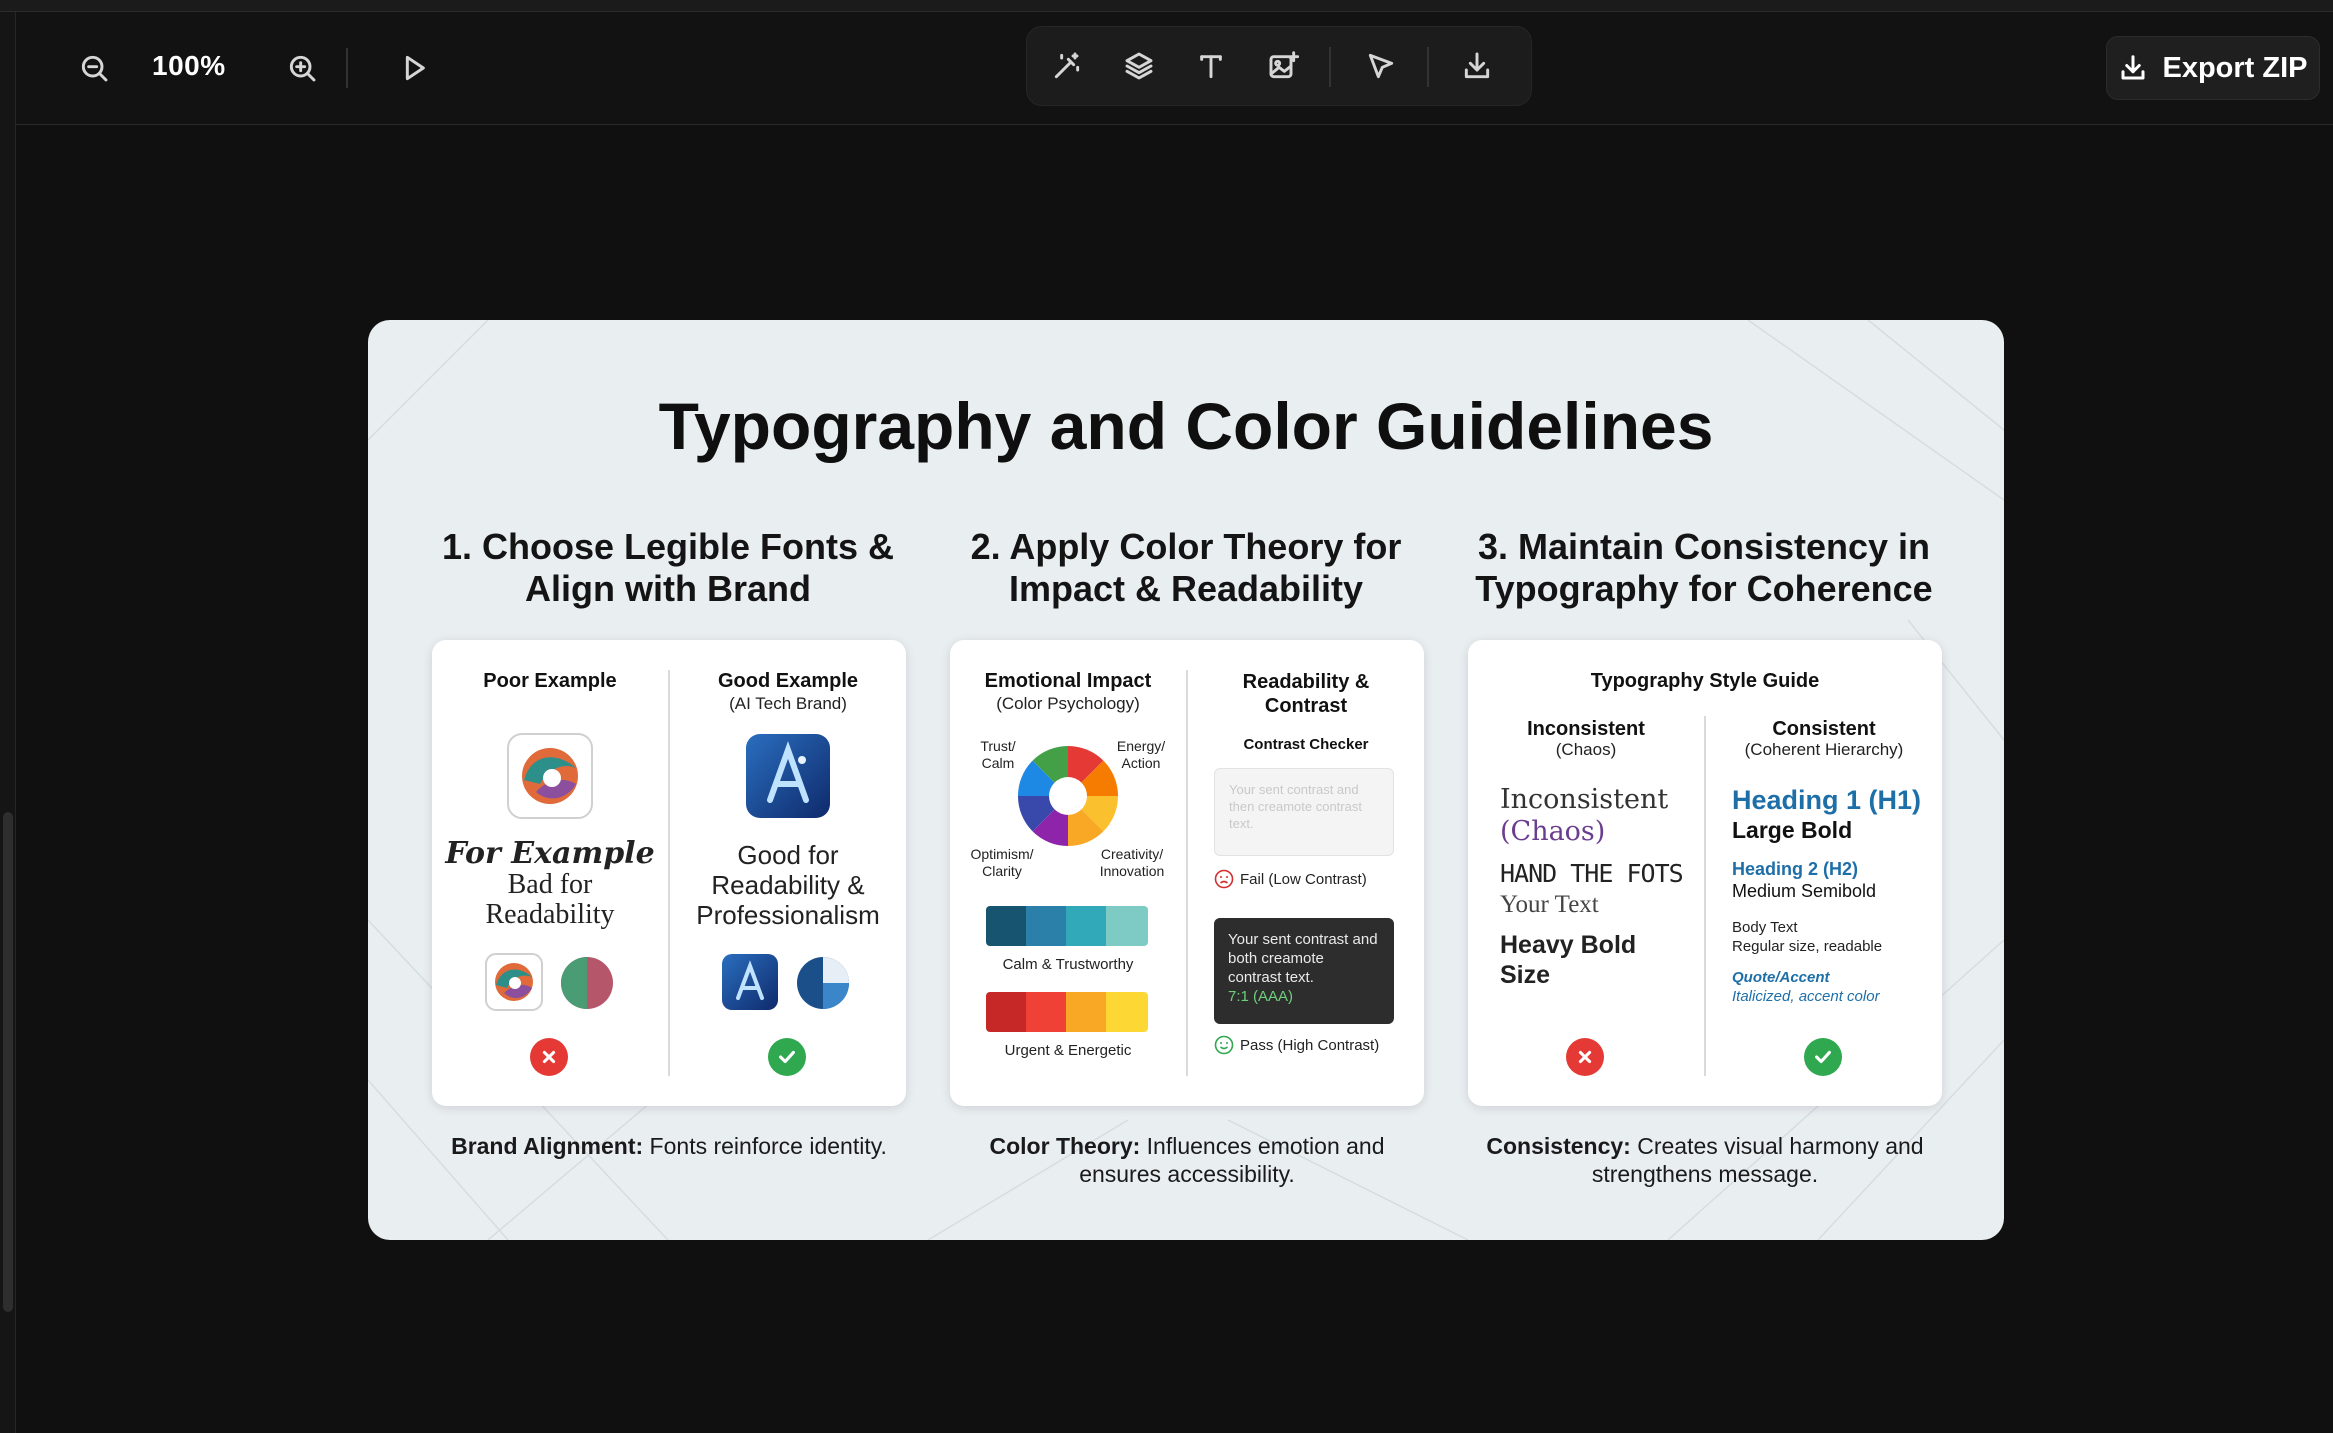  I want to click on good-example-label: Good Example, so click(788, 681).